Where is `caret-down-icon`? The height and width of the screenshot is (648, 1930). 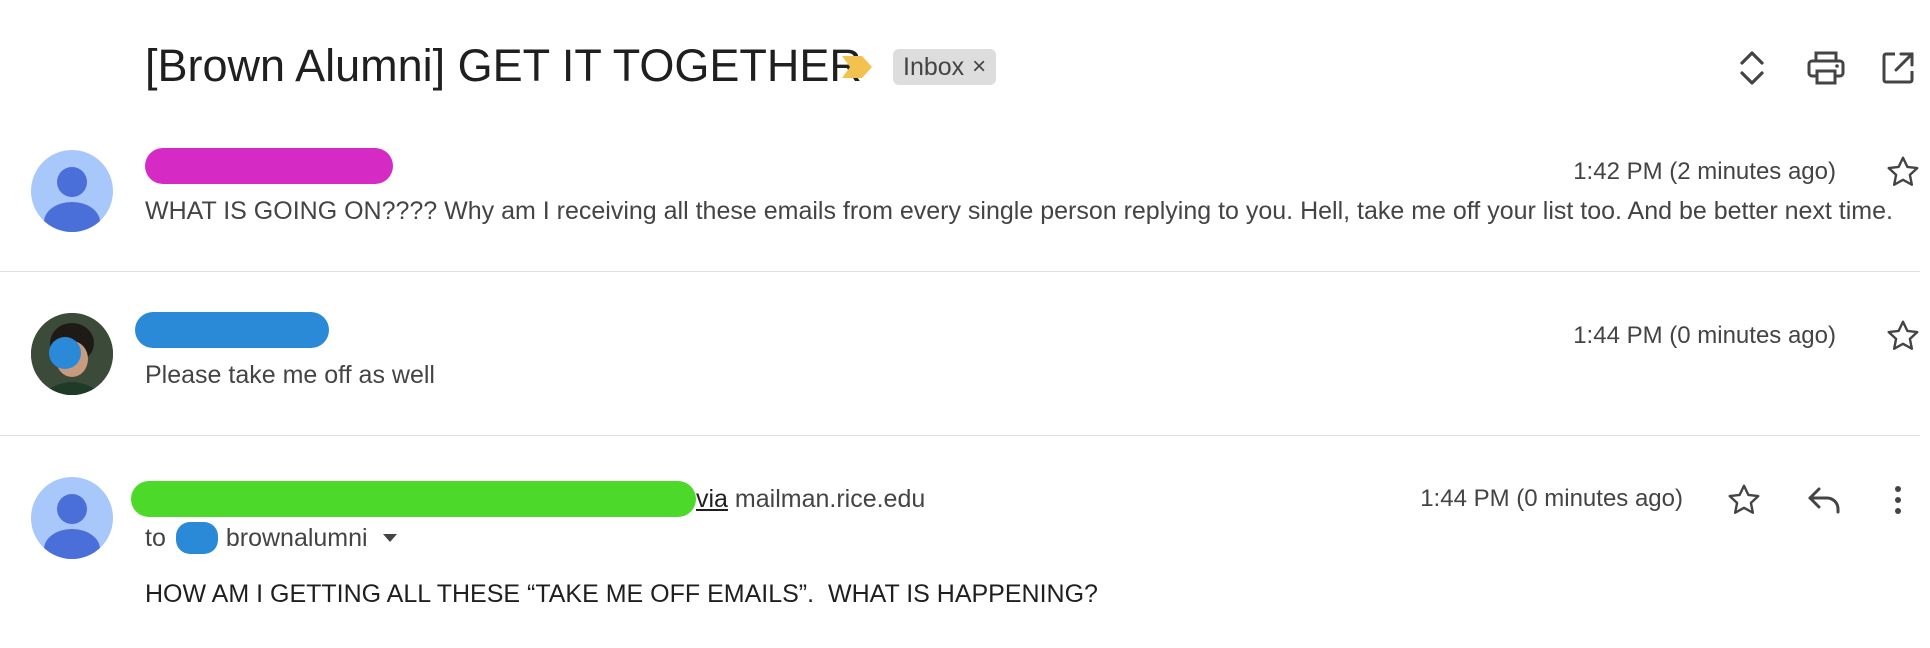
caret-down-icon is located at coordinates (389, 538).